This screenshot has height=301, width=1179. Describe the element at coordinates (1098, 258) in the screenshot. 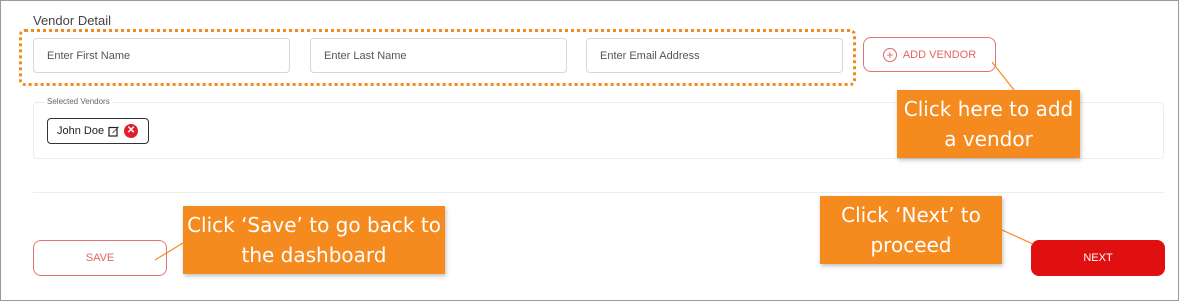

I see `next-button: NEXT` at that location.